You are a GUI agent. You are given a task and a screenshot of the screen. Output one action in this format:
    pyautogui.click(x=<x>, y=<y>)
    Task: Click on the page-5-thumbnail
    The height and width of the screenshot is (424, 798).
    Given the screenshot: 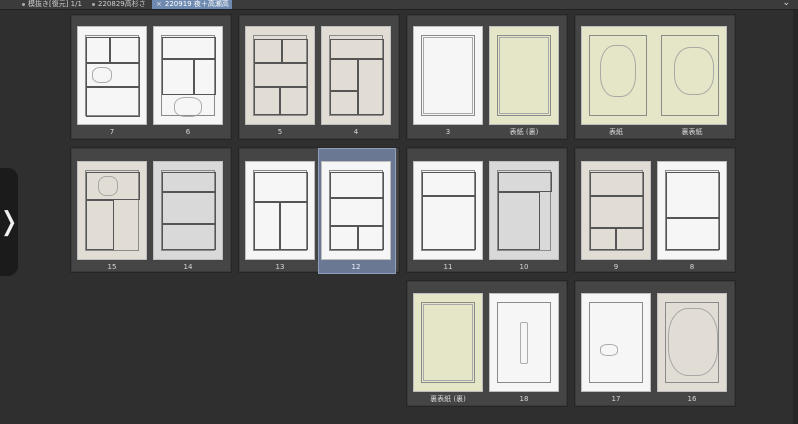 What is the action you would take?
    pyautogui.click(x=280, y=75)
    